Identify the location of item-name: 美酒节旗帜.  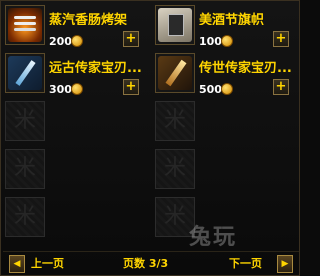
(232, 19).